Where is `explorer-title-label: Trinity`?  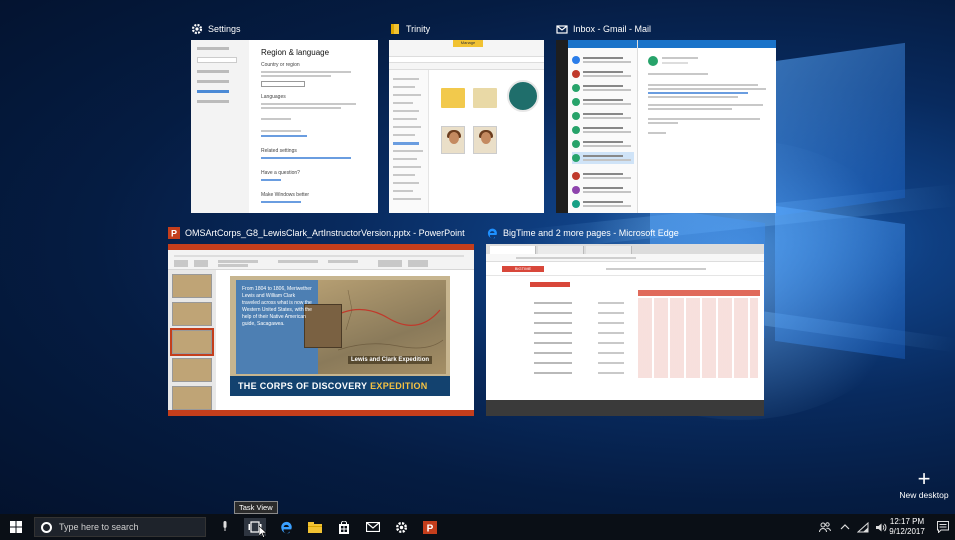
explorer-title-label: Trinity is located at coordinates (418, 29).